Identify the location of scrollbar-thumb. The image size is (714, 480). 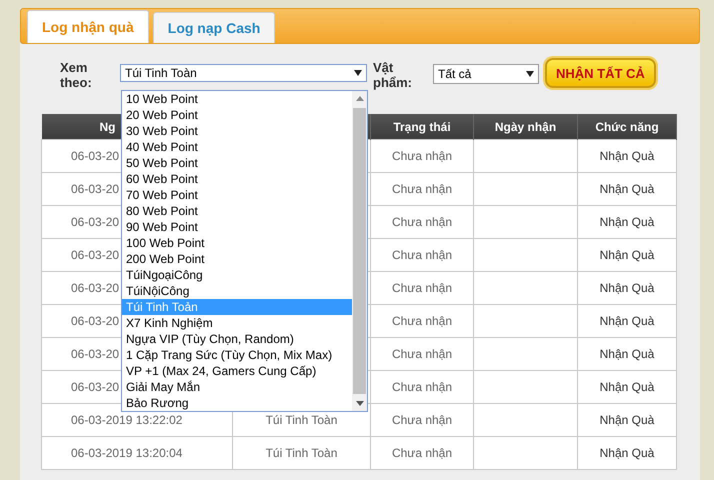
(359, 251).